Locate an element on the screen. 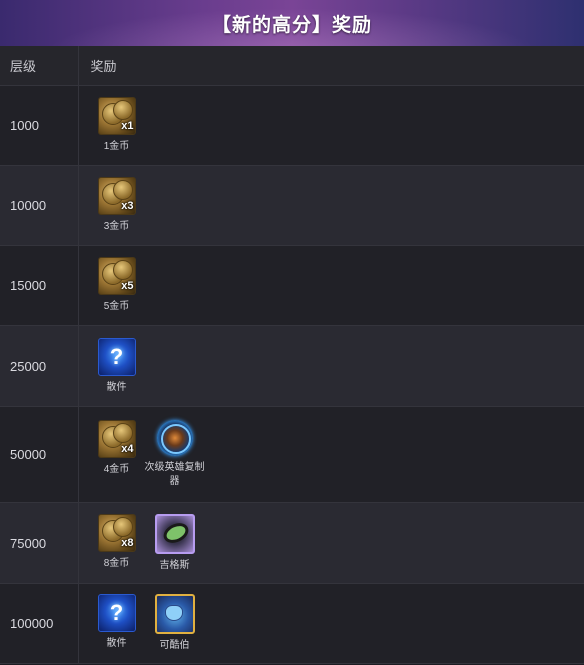  reward-count: x4 is located at coordinates (127, 449).